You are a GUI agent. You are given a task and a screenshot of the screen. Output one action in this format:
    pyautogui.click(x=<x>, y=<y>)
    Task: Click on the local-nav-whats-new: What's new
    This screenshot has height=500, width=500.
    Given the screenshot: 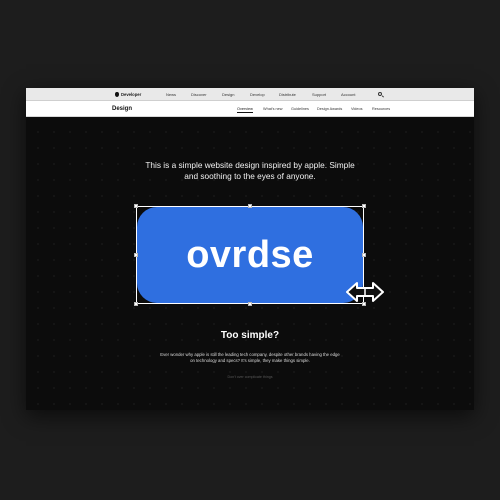 What is the action you would take?
    pyautogui.click(x=273, y=109)
    